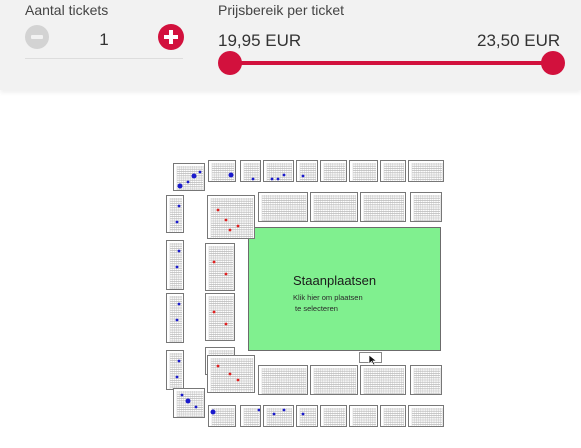 This screenshot has width=581, height=448. I want to click on price-range-label: Prijsbereik per ticket, so click(281, 10).